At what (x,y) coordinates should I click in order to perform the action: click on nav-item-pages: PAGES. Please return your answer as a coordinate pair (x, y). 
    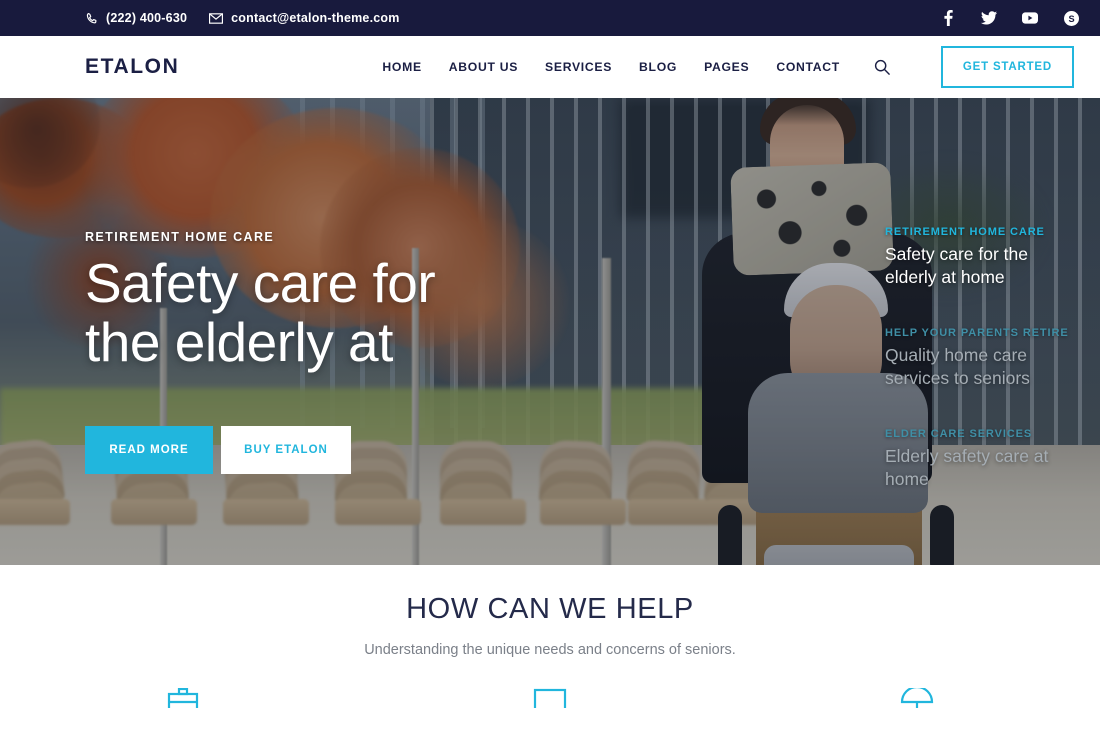
    Looking at the image, I should click on (726, 67).